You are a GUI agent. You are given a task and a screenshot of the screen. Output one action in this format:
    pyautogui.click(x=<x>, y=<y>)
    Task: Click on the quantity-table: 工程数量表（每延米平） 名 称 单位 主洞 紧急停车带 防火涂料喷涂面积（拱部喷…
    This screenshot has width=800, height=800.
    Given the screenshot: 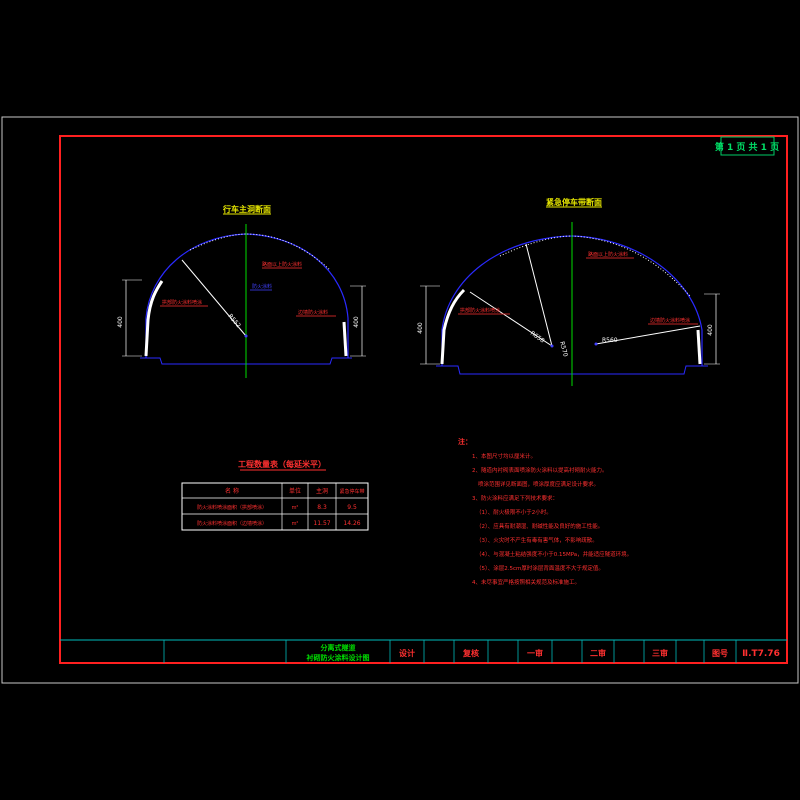 What is the action you would take?
    pyautogui.click(x=275, y=495)
    